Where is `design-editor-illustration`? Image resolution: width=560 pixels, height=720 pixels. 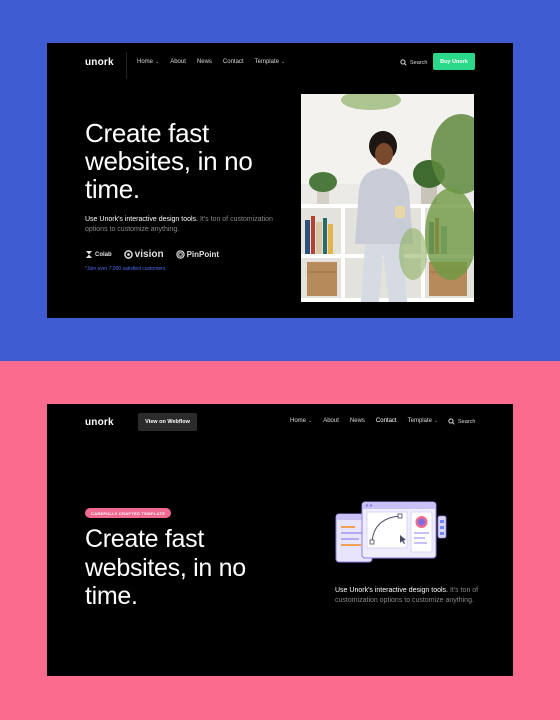 design-editor-illustration is located at coordinates (391, 532).